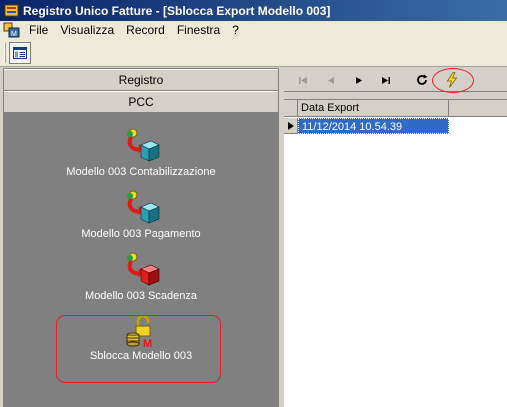  What do you see at coordinates (373, 108) in the screenshot?
I see `column-header-data-export: Data Export` at bounding box center [373, 108].